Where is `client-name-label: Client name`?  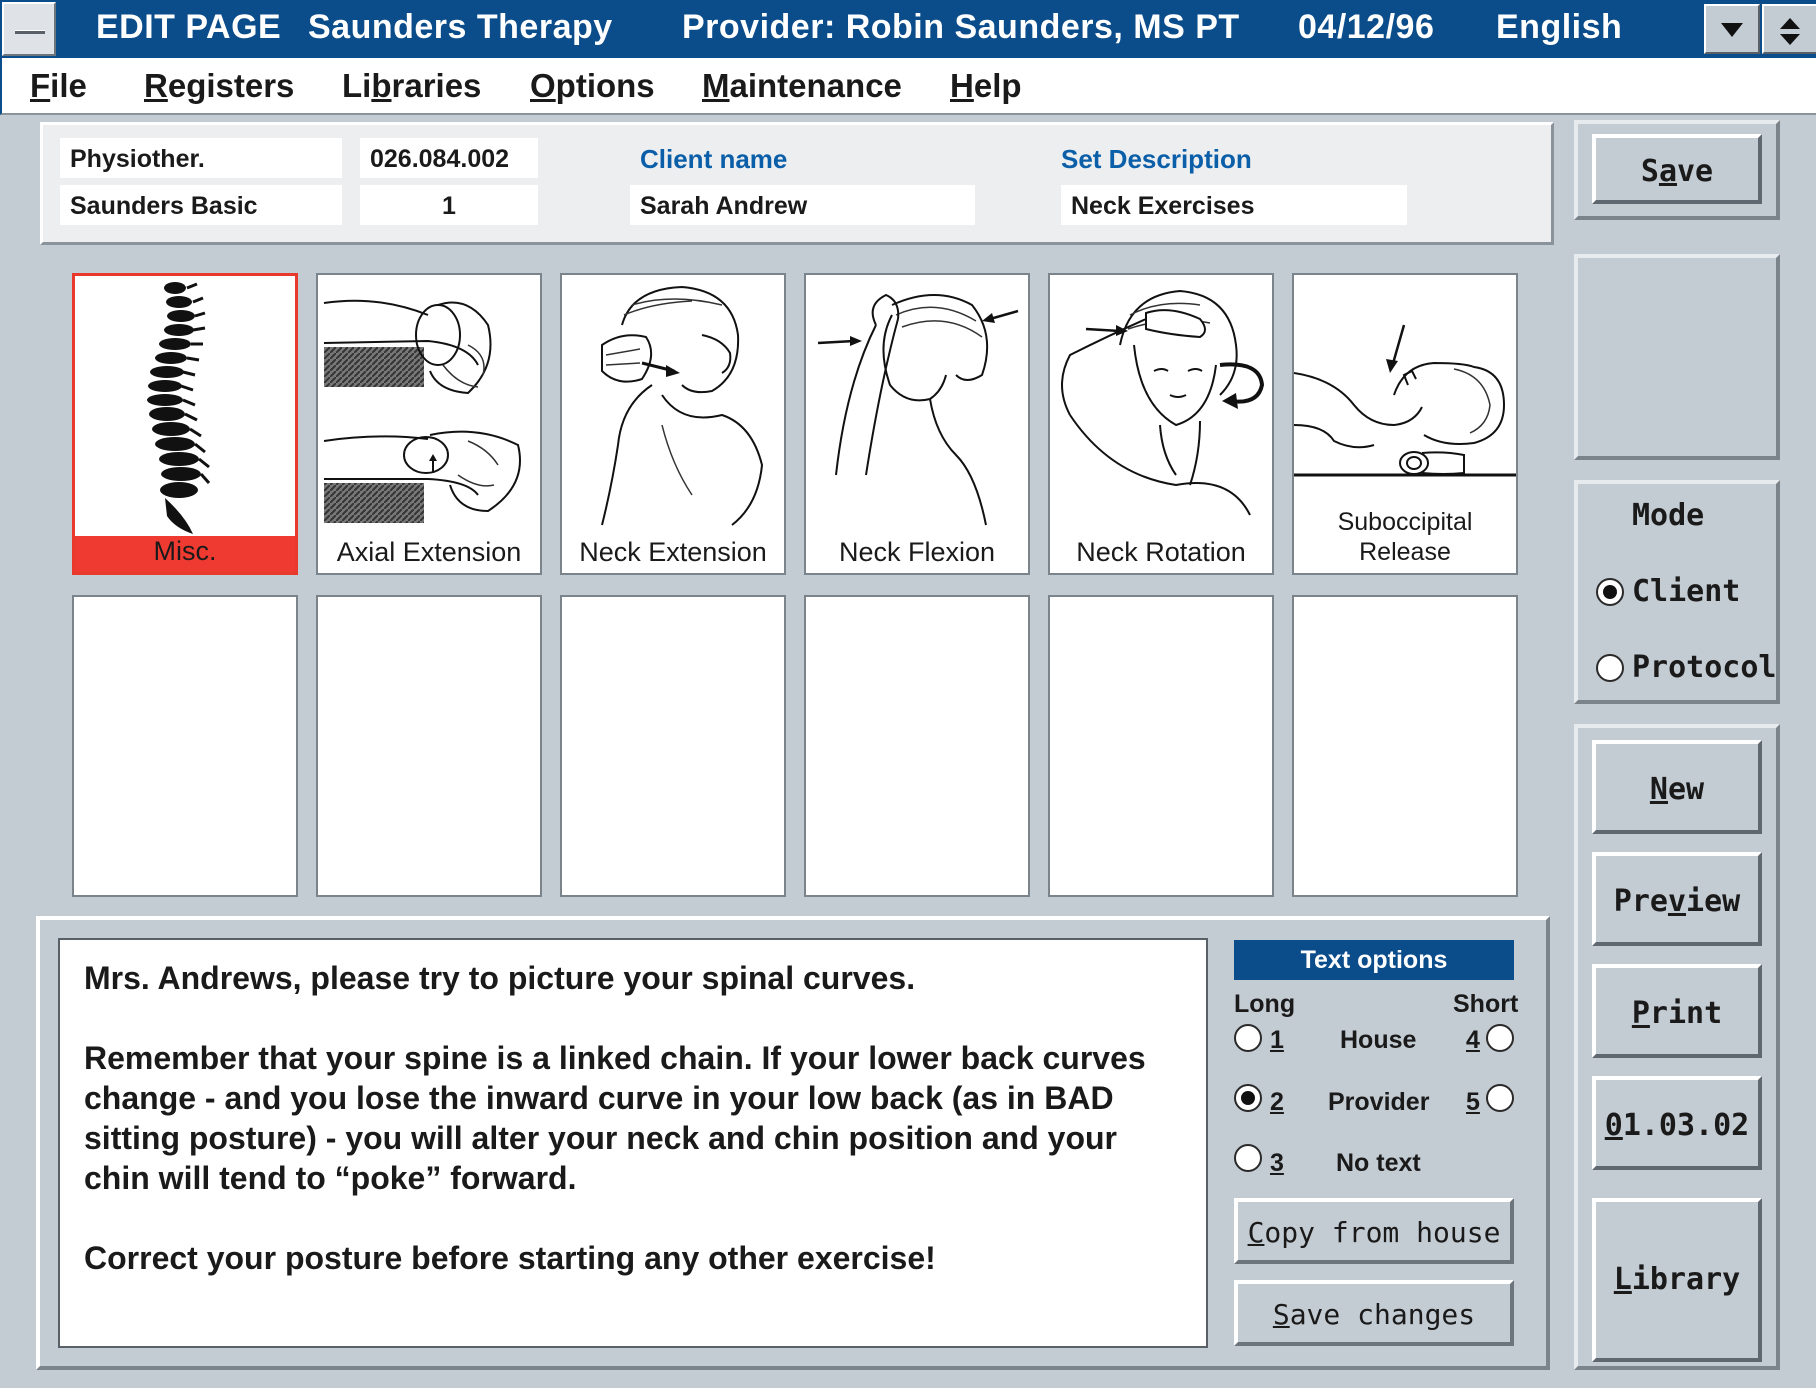 client-name-label: Client name is located at coordinates (714, 159).